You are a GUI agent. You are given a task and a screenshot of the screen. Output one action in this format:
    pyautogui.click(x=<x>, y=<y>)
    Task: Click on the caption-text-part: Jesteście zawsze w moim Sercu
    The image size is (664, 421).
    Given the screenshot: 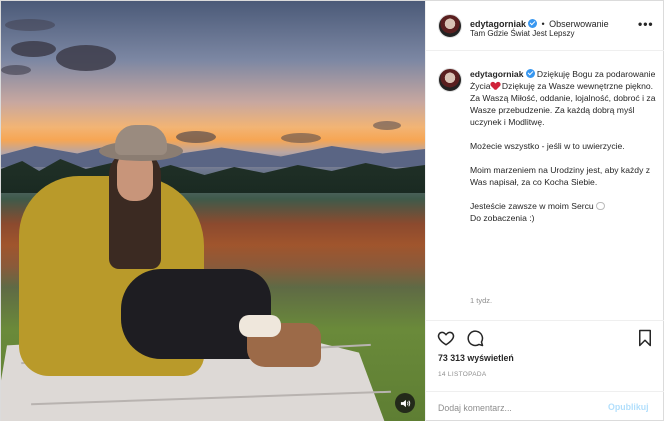 What is the action you would take?
    pyautogui.click(x=533, y=206)
    